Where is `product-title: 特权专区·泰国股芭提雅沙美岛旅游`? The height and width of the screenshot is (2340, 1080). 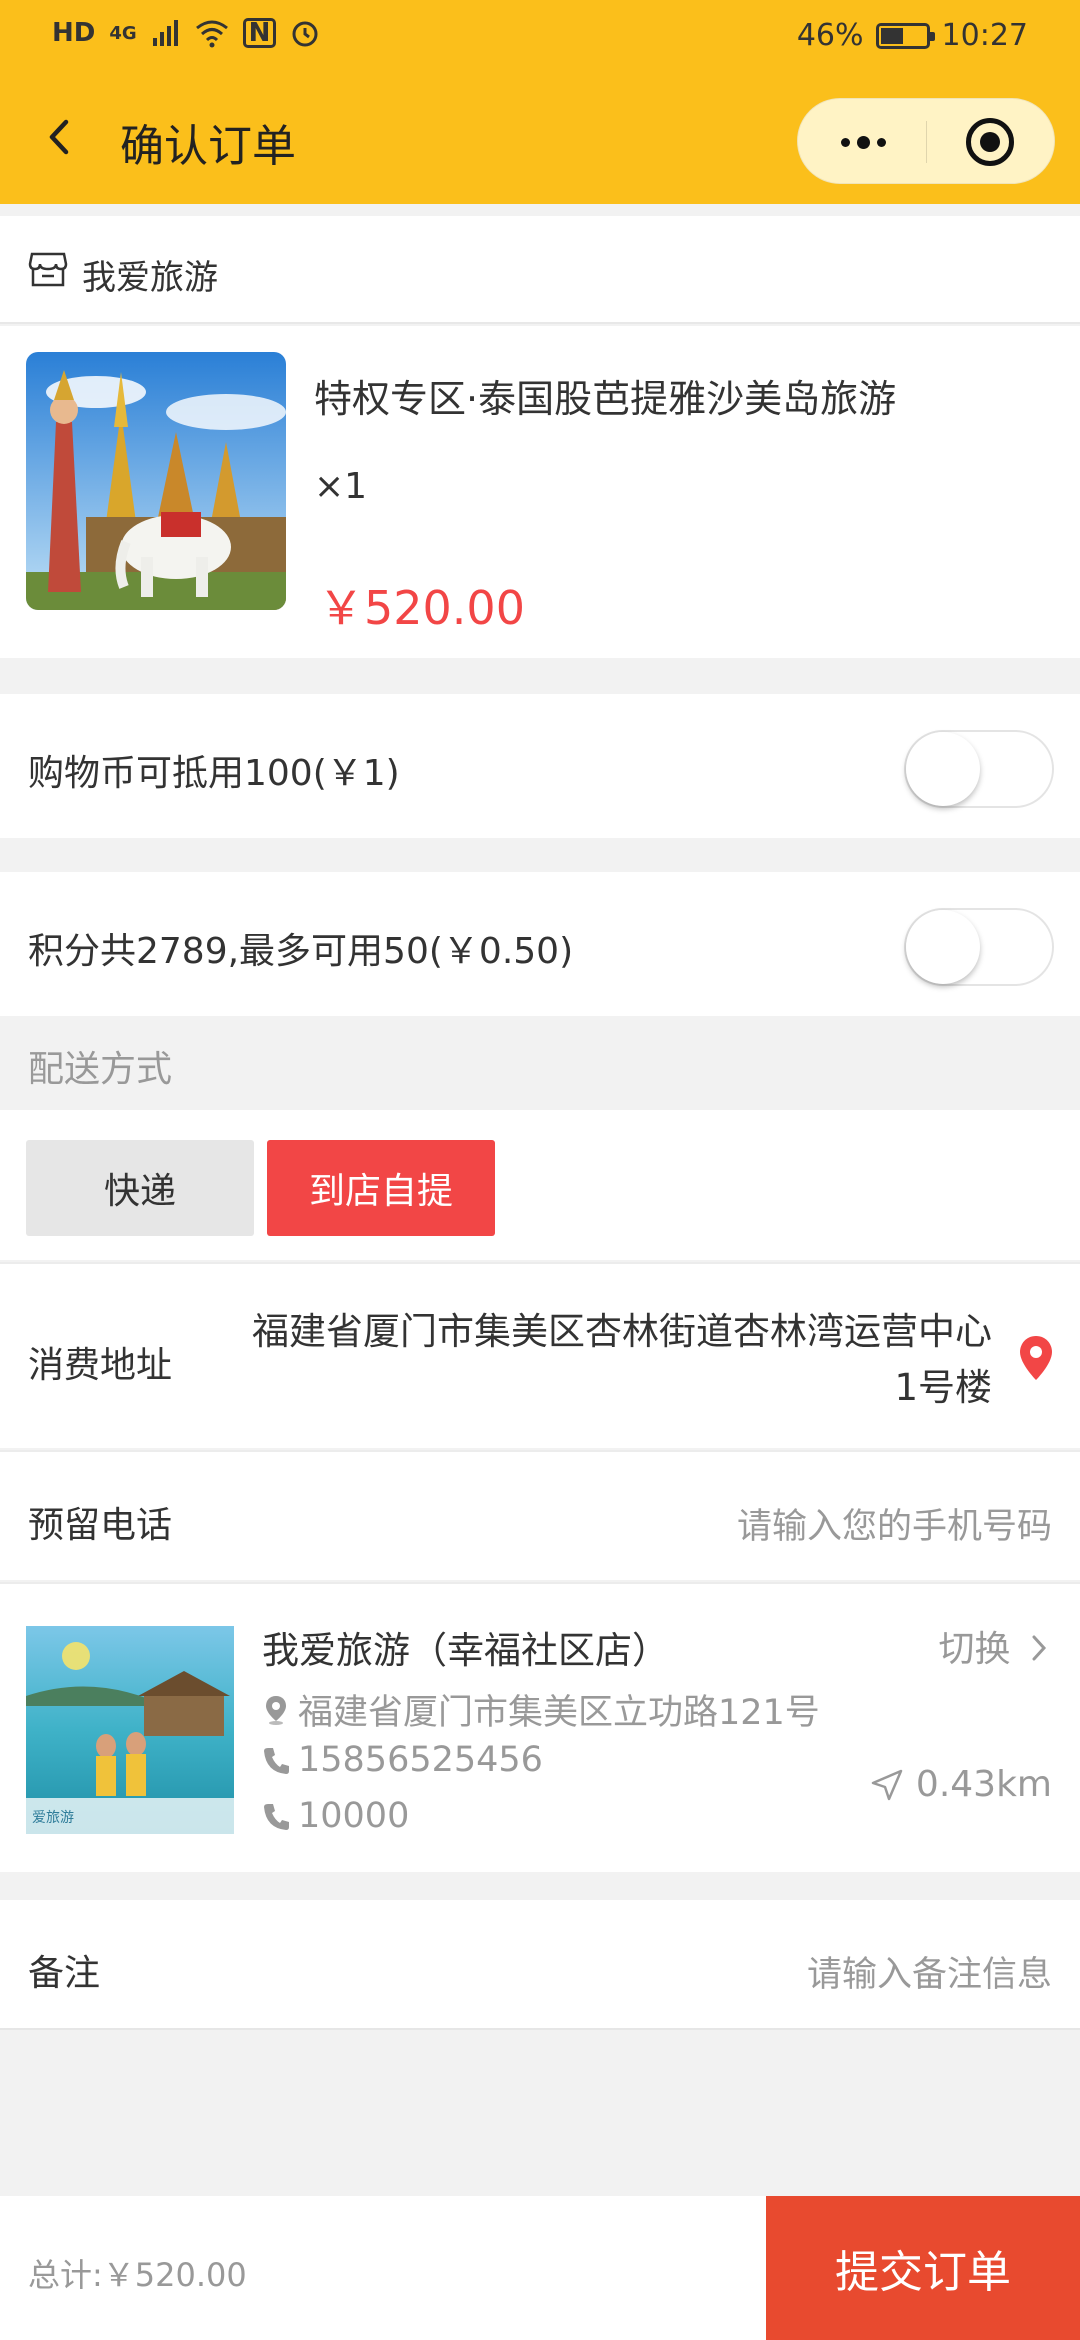 product-title: 特权专区·泰国股芭提雅沙美岛旅游 is located at coordinates (605, 399).